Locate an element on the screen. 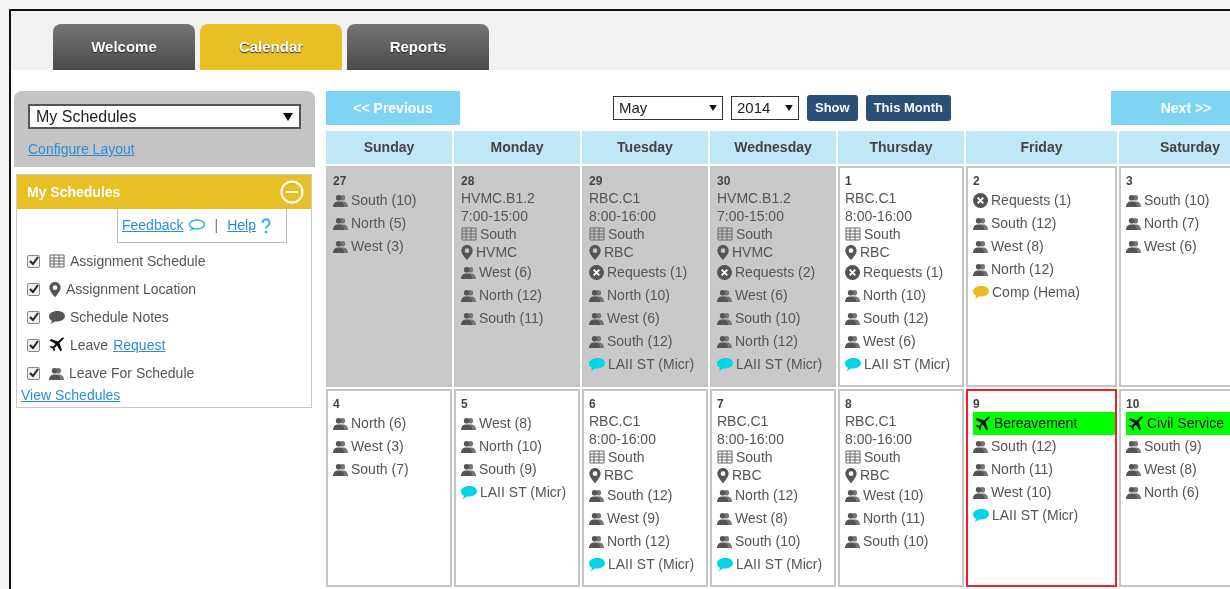 The height and width of the screenshot is (589, 1230). tab: Welcome is located at coordinates (124, 47).